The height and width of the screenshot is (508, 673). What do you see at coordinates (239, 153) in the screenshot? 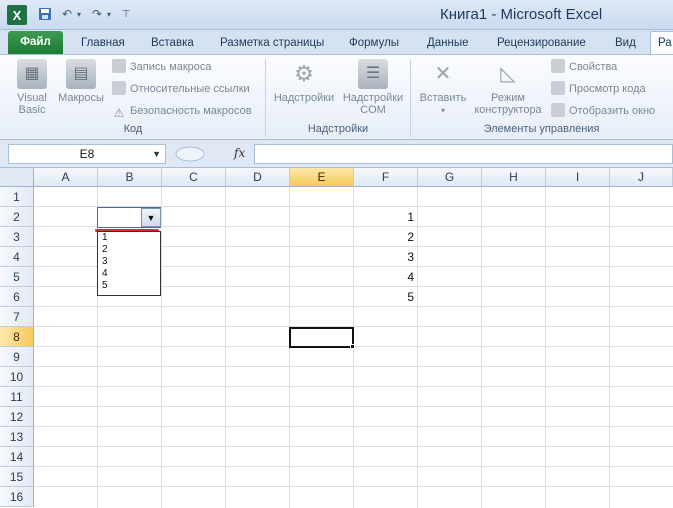
I see `insert-function-icon: fx` at bounding box center [239, 153].